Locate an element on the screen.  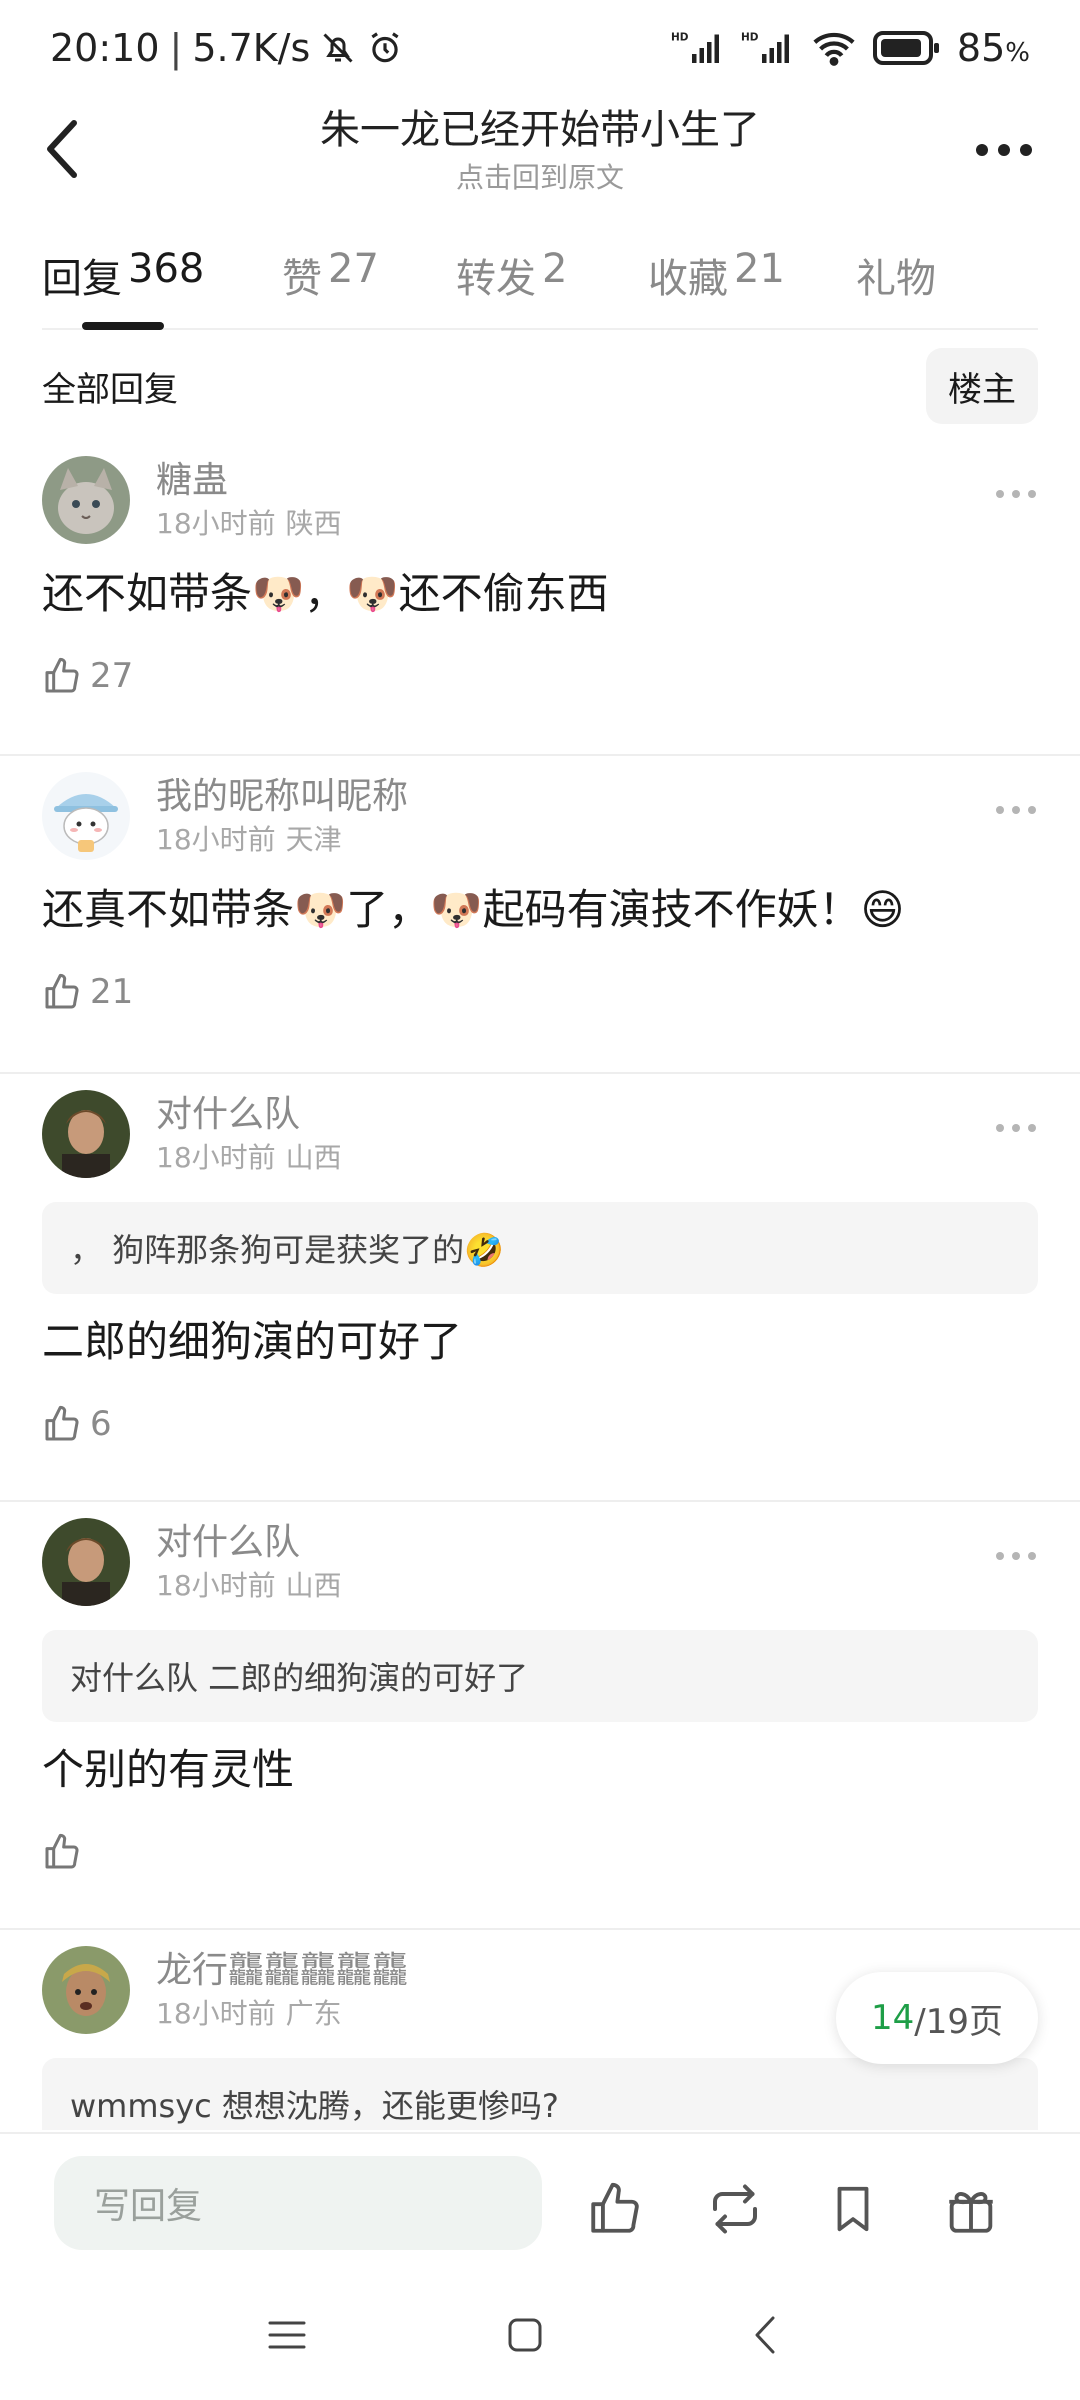
like-post-button is located at coordinates (615, 2209).